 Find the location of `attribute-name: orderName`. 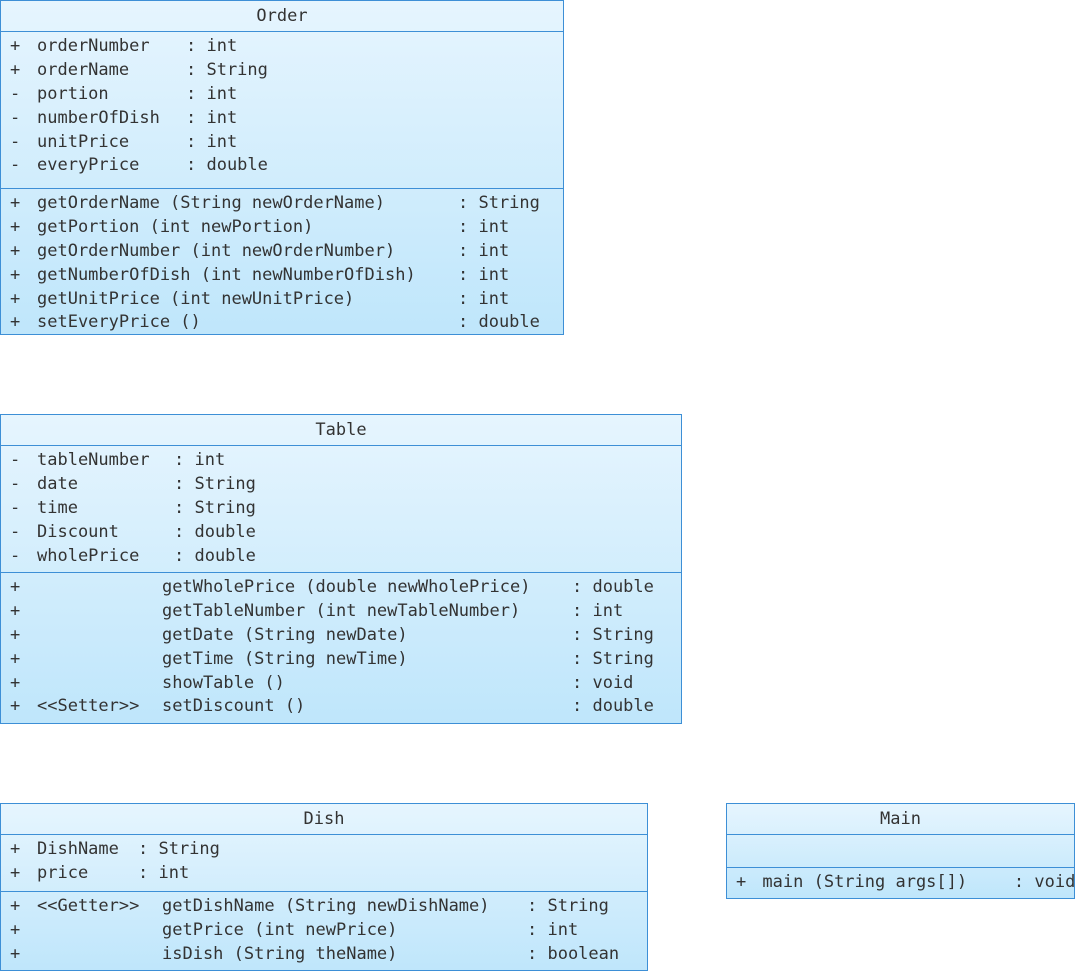

attribute-name: orderName is located at coordinates (83, 69).